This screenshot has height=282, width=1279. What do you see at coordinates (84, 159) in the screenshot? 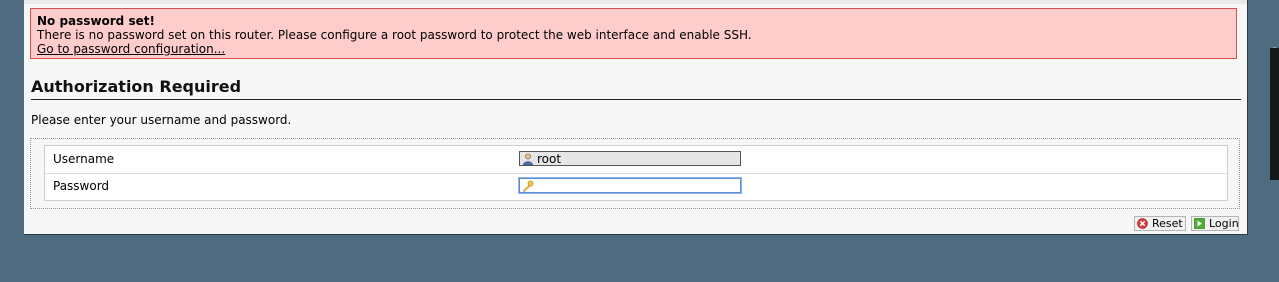
I see `username-label: Username` at bounding box center [84, 159].